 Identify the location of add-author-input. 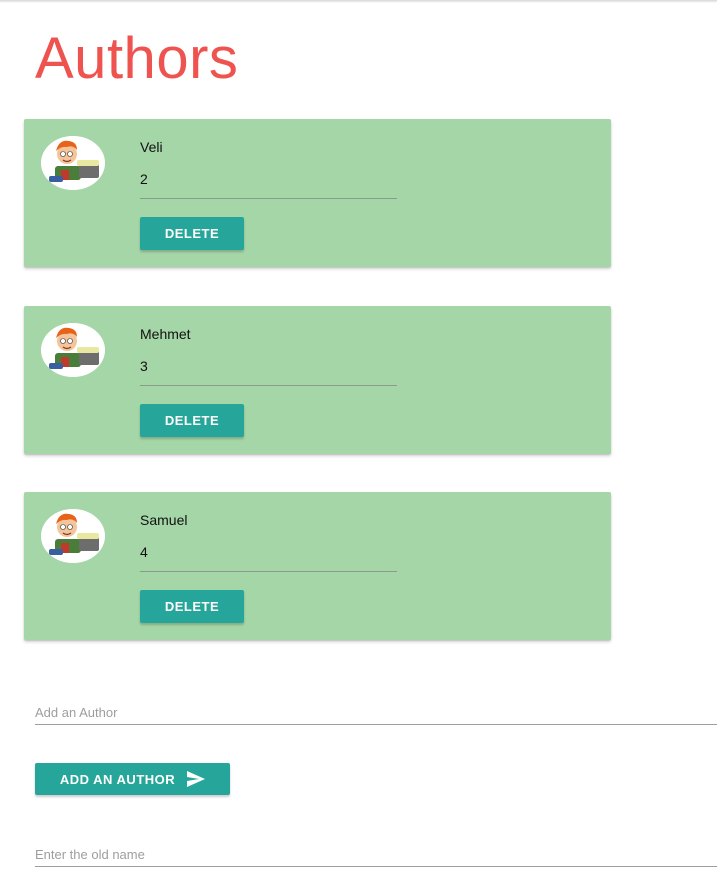
(376, 708).